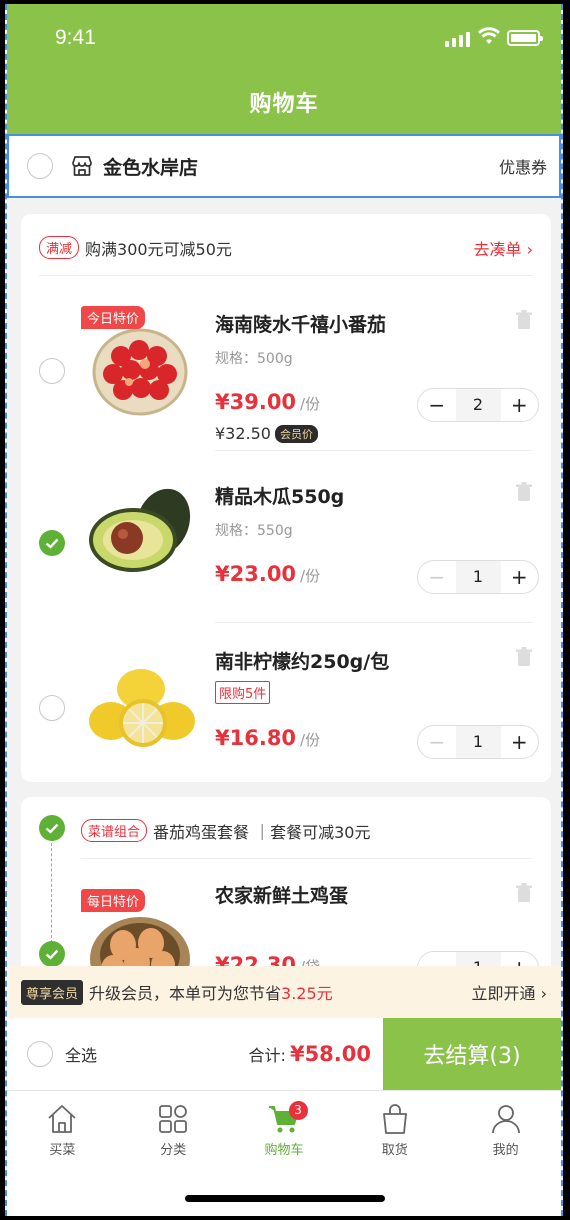 Image resolution: width=570 pixels, height=1220 pixels. I want to click on avocado-image, so click(140, 537).